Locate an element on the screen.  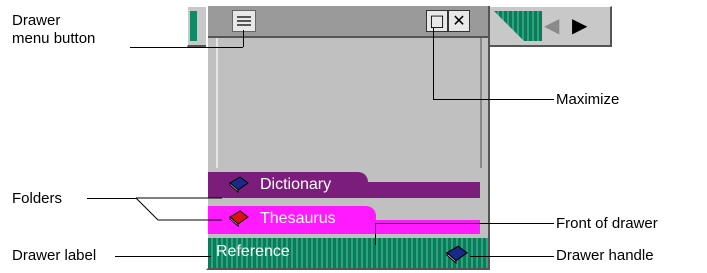
blue-book-icon is located at coordinates (239, 184).